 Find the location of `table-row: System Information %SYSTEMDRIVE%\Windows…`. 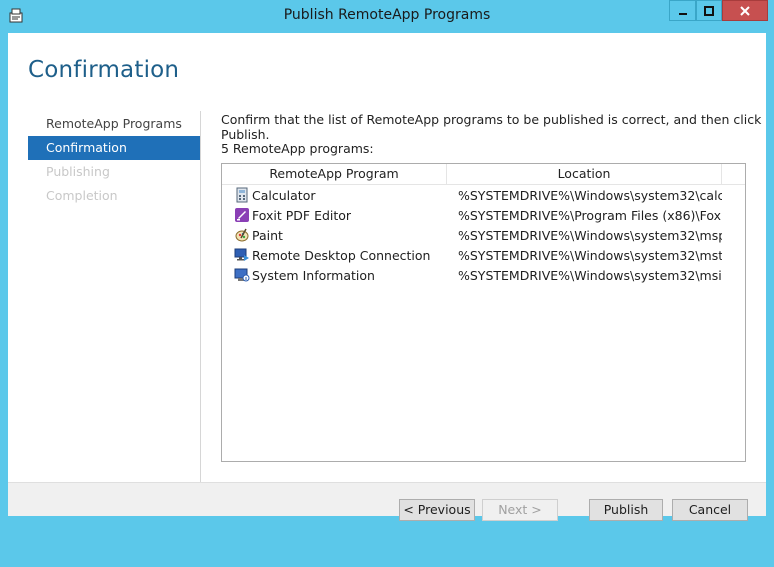

table-row: System Information %SYSTEMDRIVE%\Windows… is located at coordinates (483, 275).